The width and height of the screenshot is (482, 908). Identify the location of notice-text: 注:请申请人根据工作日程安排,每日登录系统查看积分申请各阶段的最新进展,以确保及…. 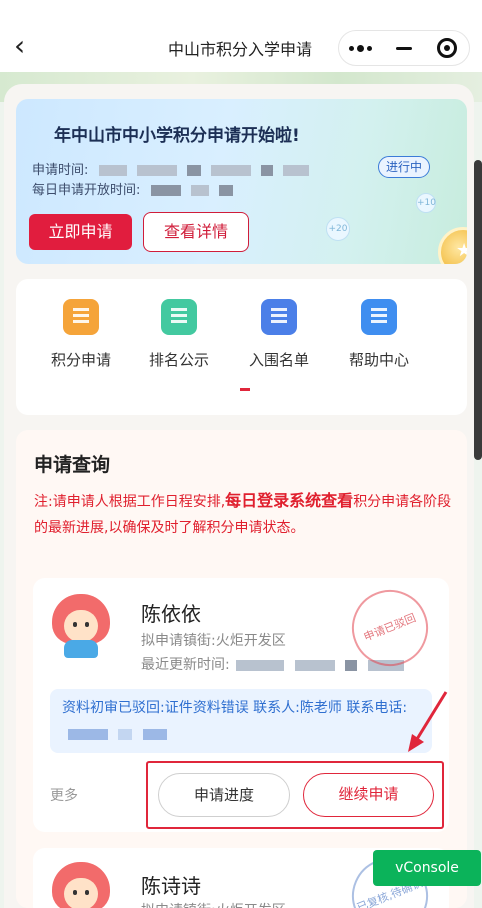
(244, 514).